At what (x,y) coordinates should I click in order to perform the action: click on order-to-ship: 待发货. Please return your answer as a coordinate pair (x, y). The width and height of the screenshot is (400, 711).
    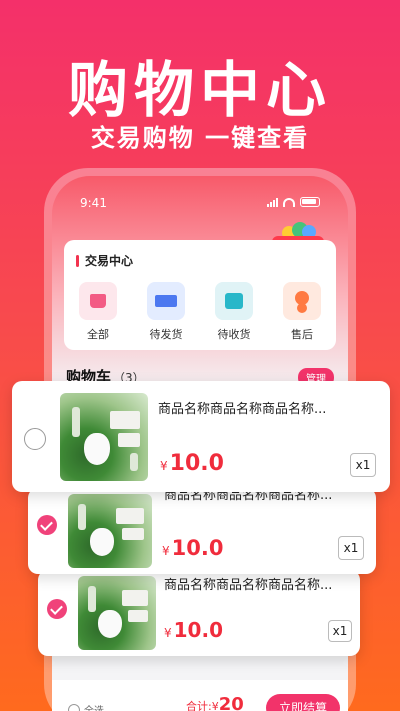
    Looking at the image, I should click on (166, 312).